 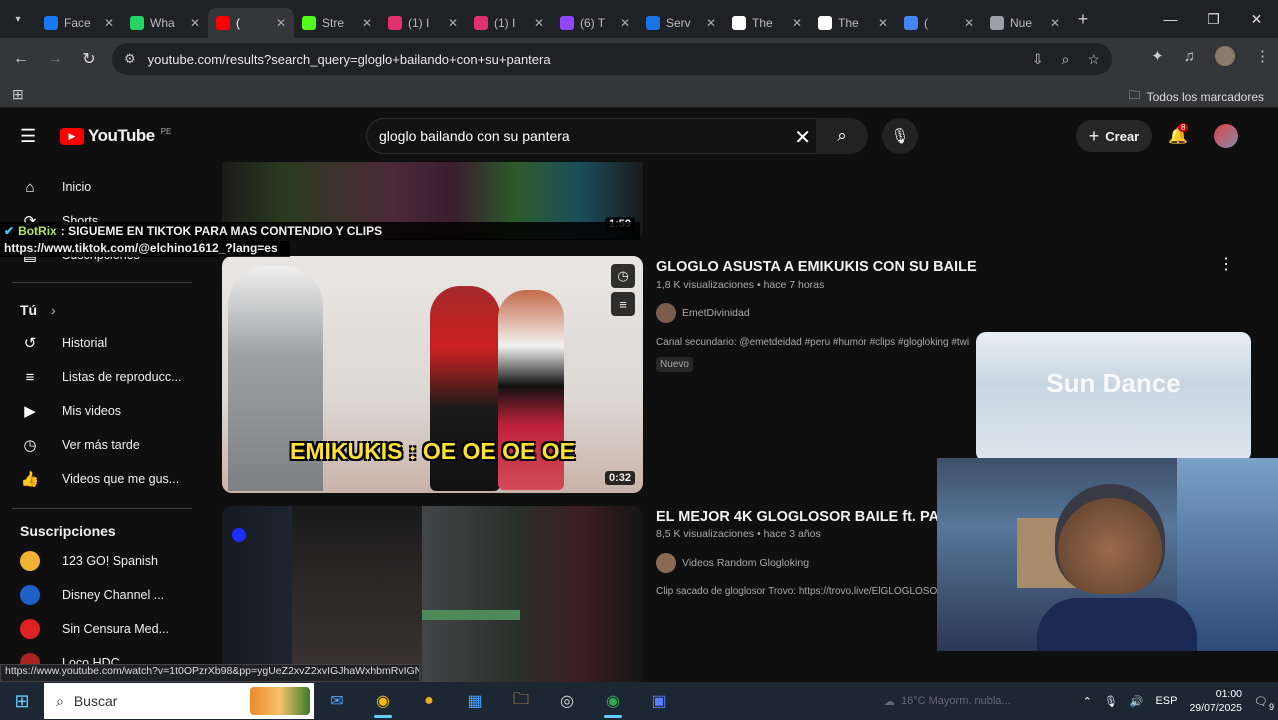 What do you see at coordinates (30, 187) in the screenshot?
I see `home-icon: ⌂` at bounding box center [30, 187].